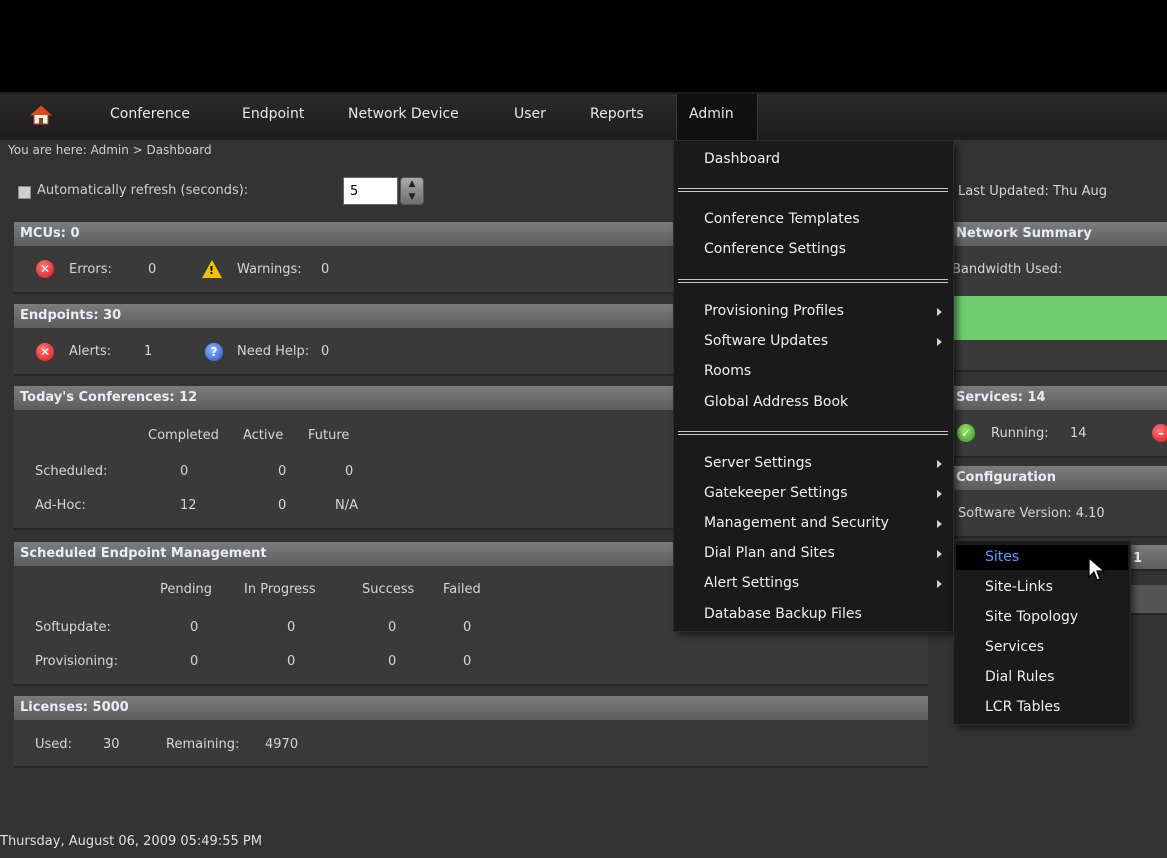 This screenshot has width=1167, height=858. Describe the element at coordinates (1031, 617) in the screenshot. I see `submenu-site-topology: Site Topology` at that location.